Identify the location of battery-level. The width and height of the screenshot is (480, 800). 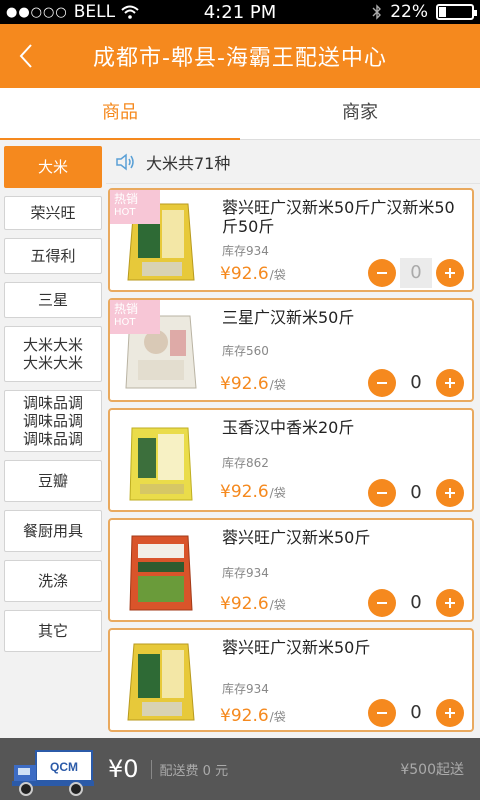
(443, 12).